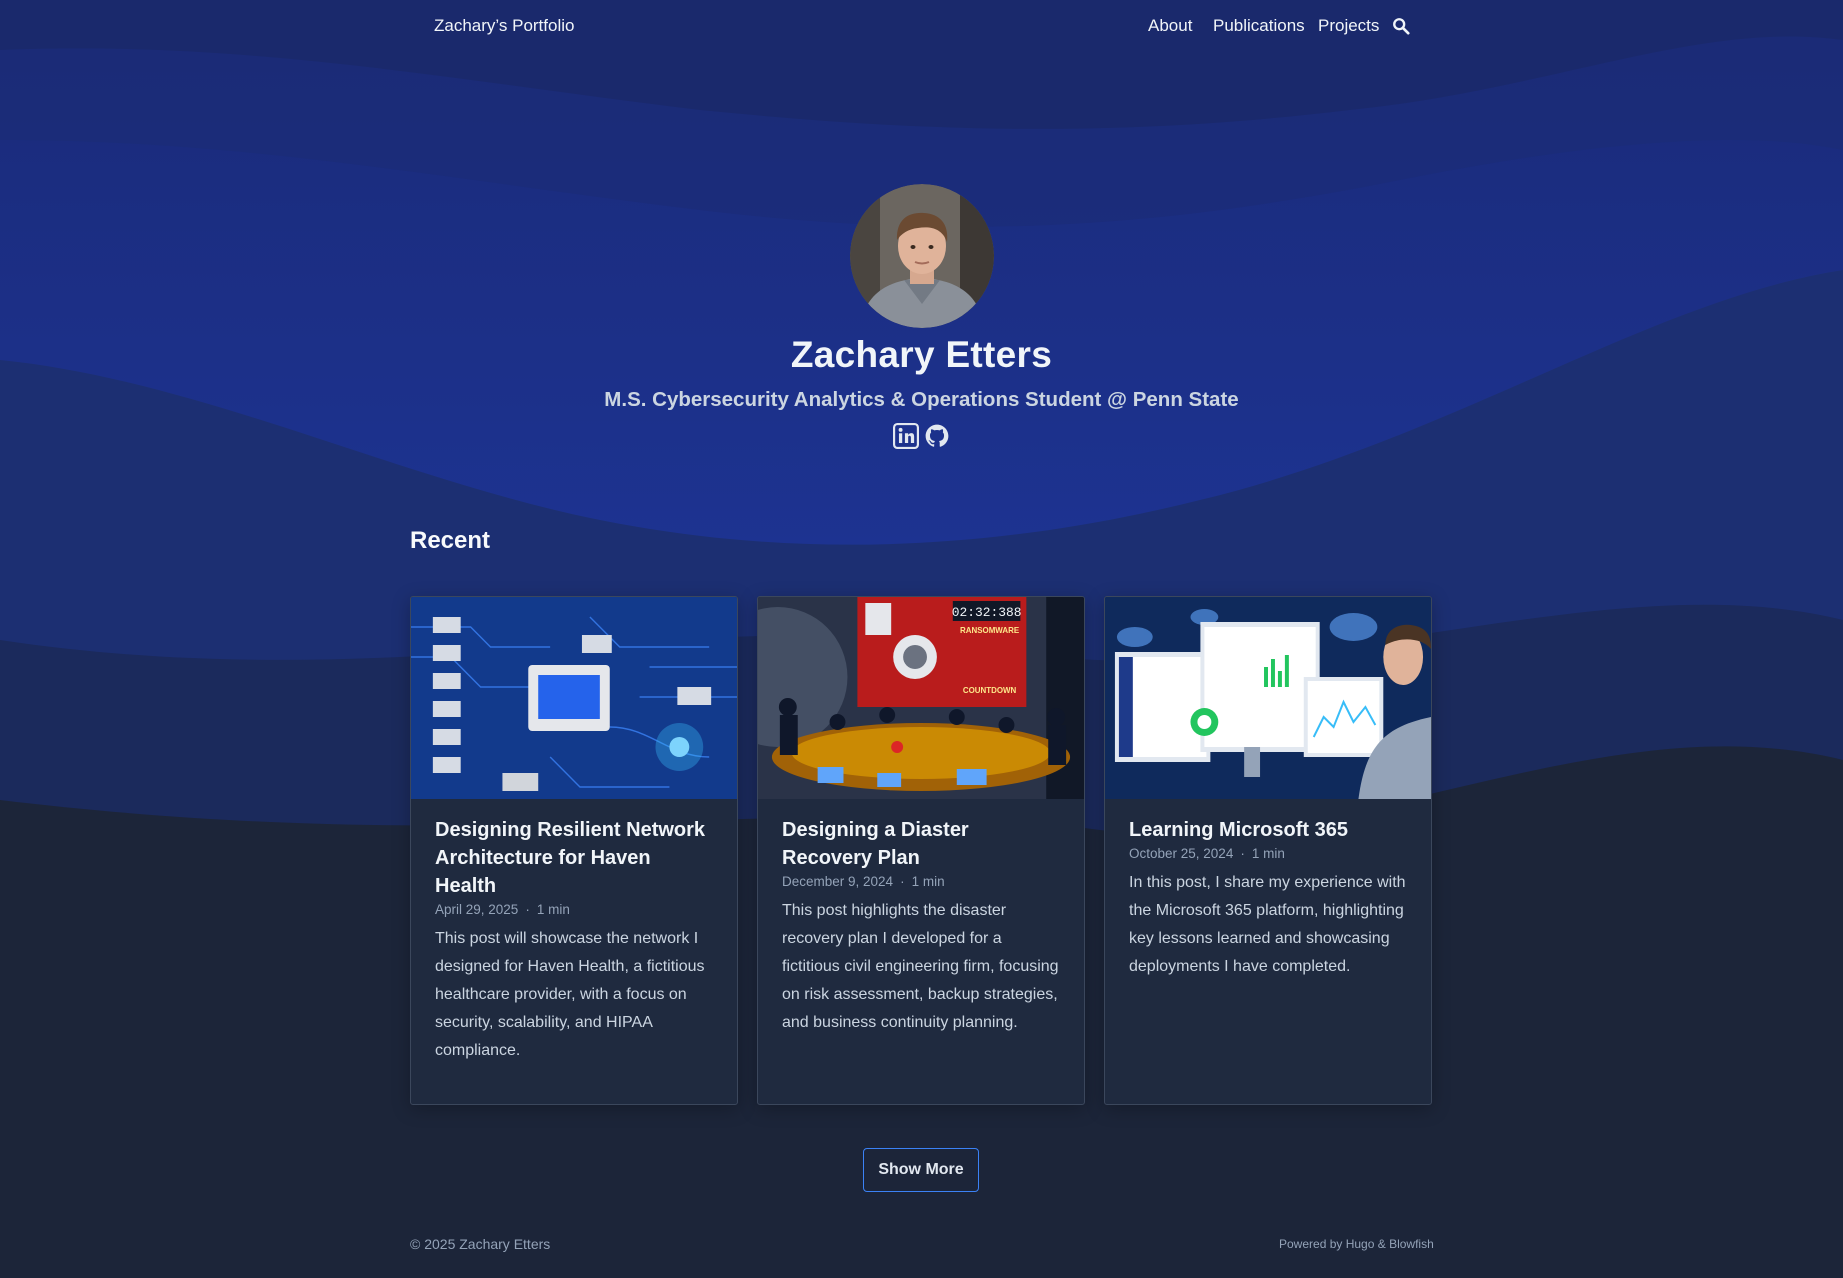 The height and width of the screenshot is (1278, 1843). Describe the element at coordinates (1268, 698) in the screenshot. I see `microsoft-365-dashboard-thumbnail` at that location.